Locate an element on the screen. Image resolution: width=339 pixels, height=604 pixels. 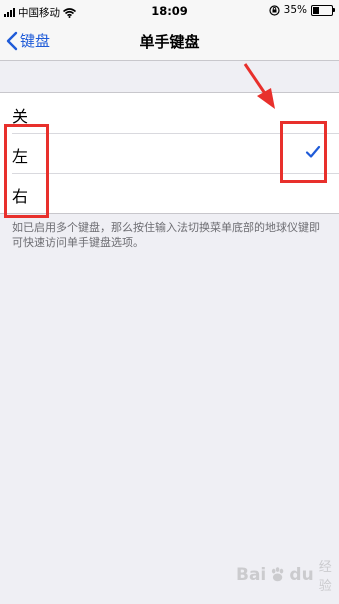
annotation-box-labels is located at coordinates (26, 171).